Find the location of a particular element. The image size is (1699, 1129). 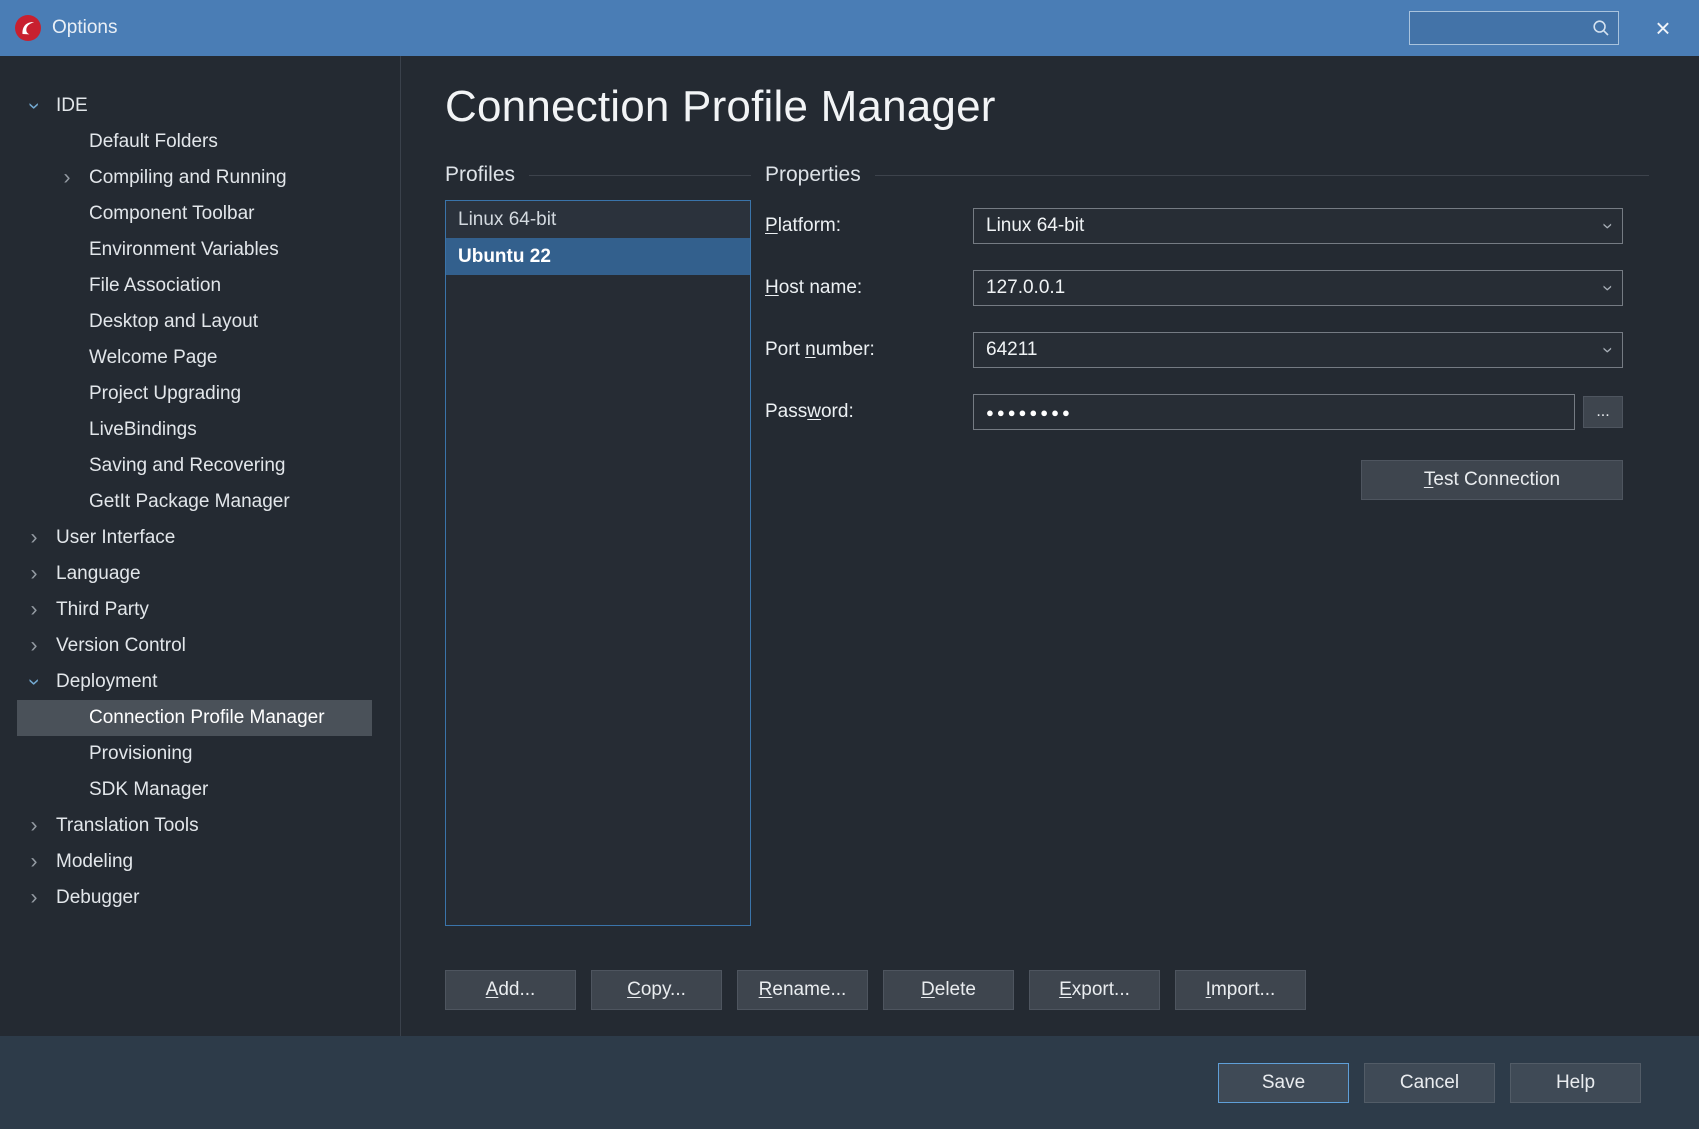

sidebar-item-label: Project Upgrading is located at coordinates (165, 393).